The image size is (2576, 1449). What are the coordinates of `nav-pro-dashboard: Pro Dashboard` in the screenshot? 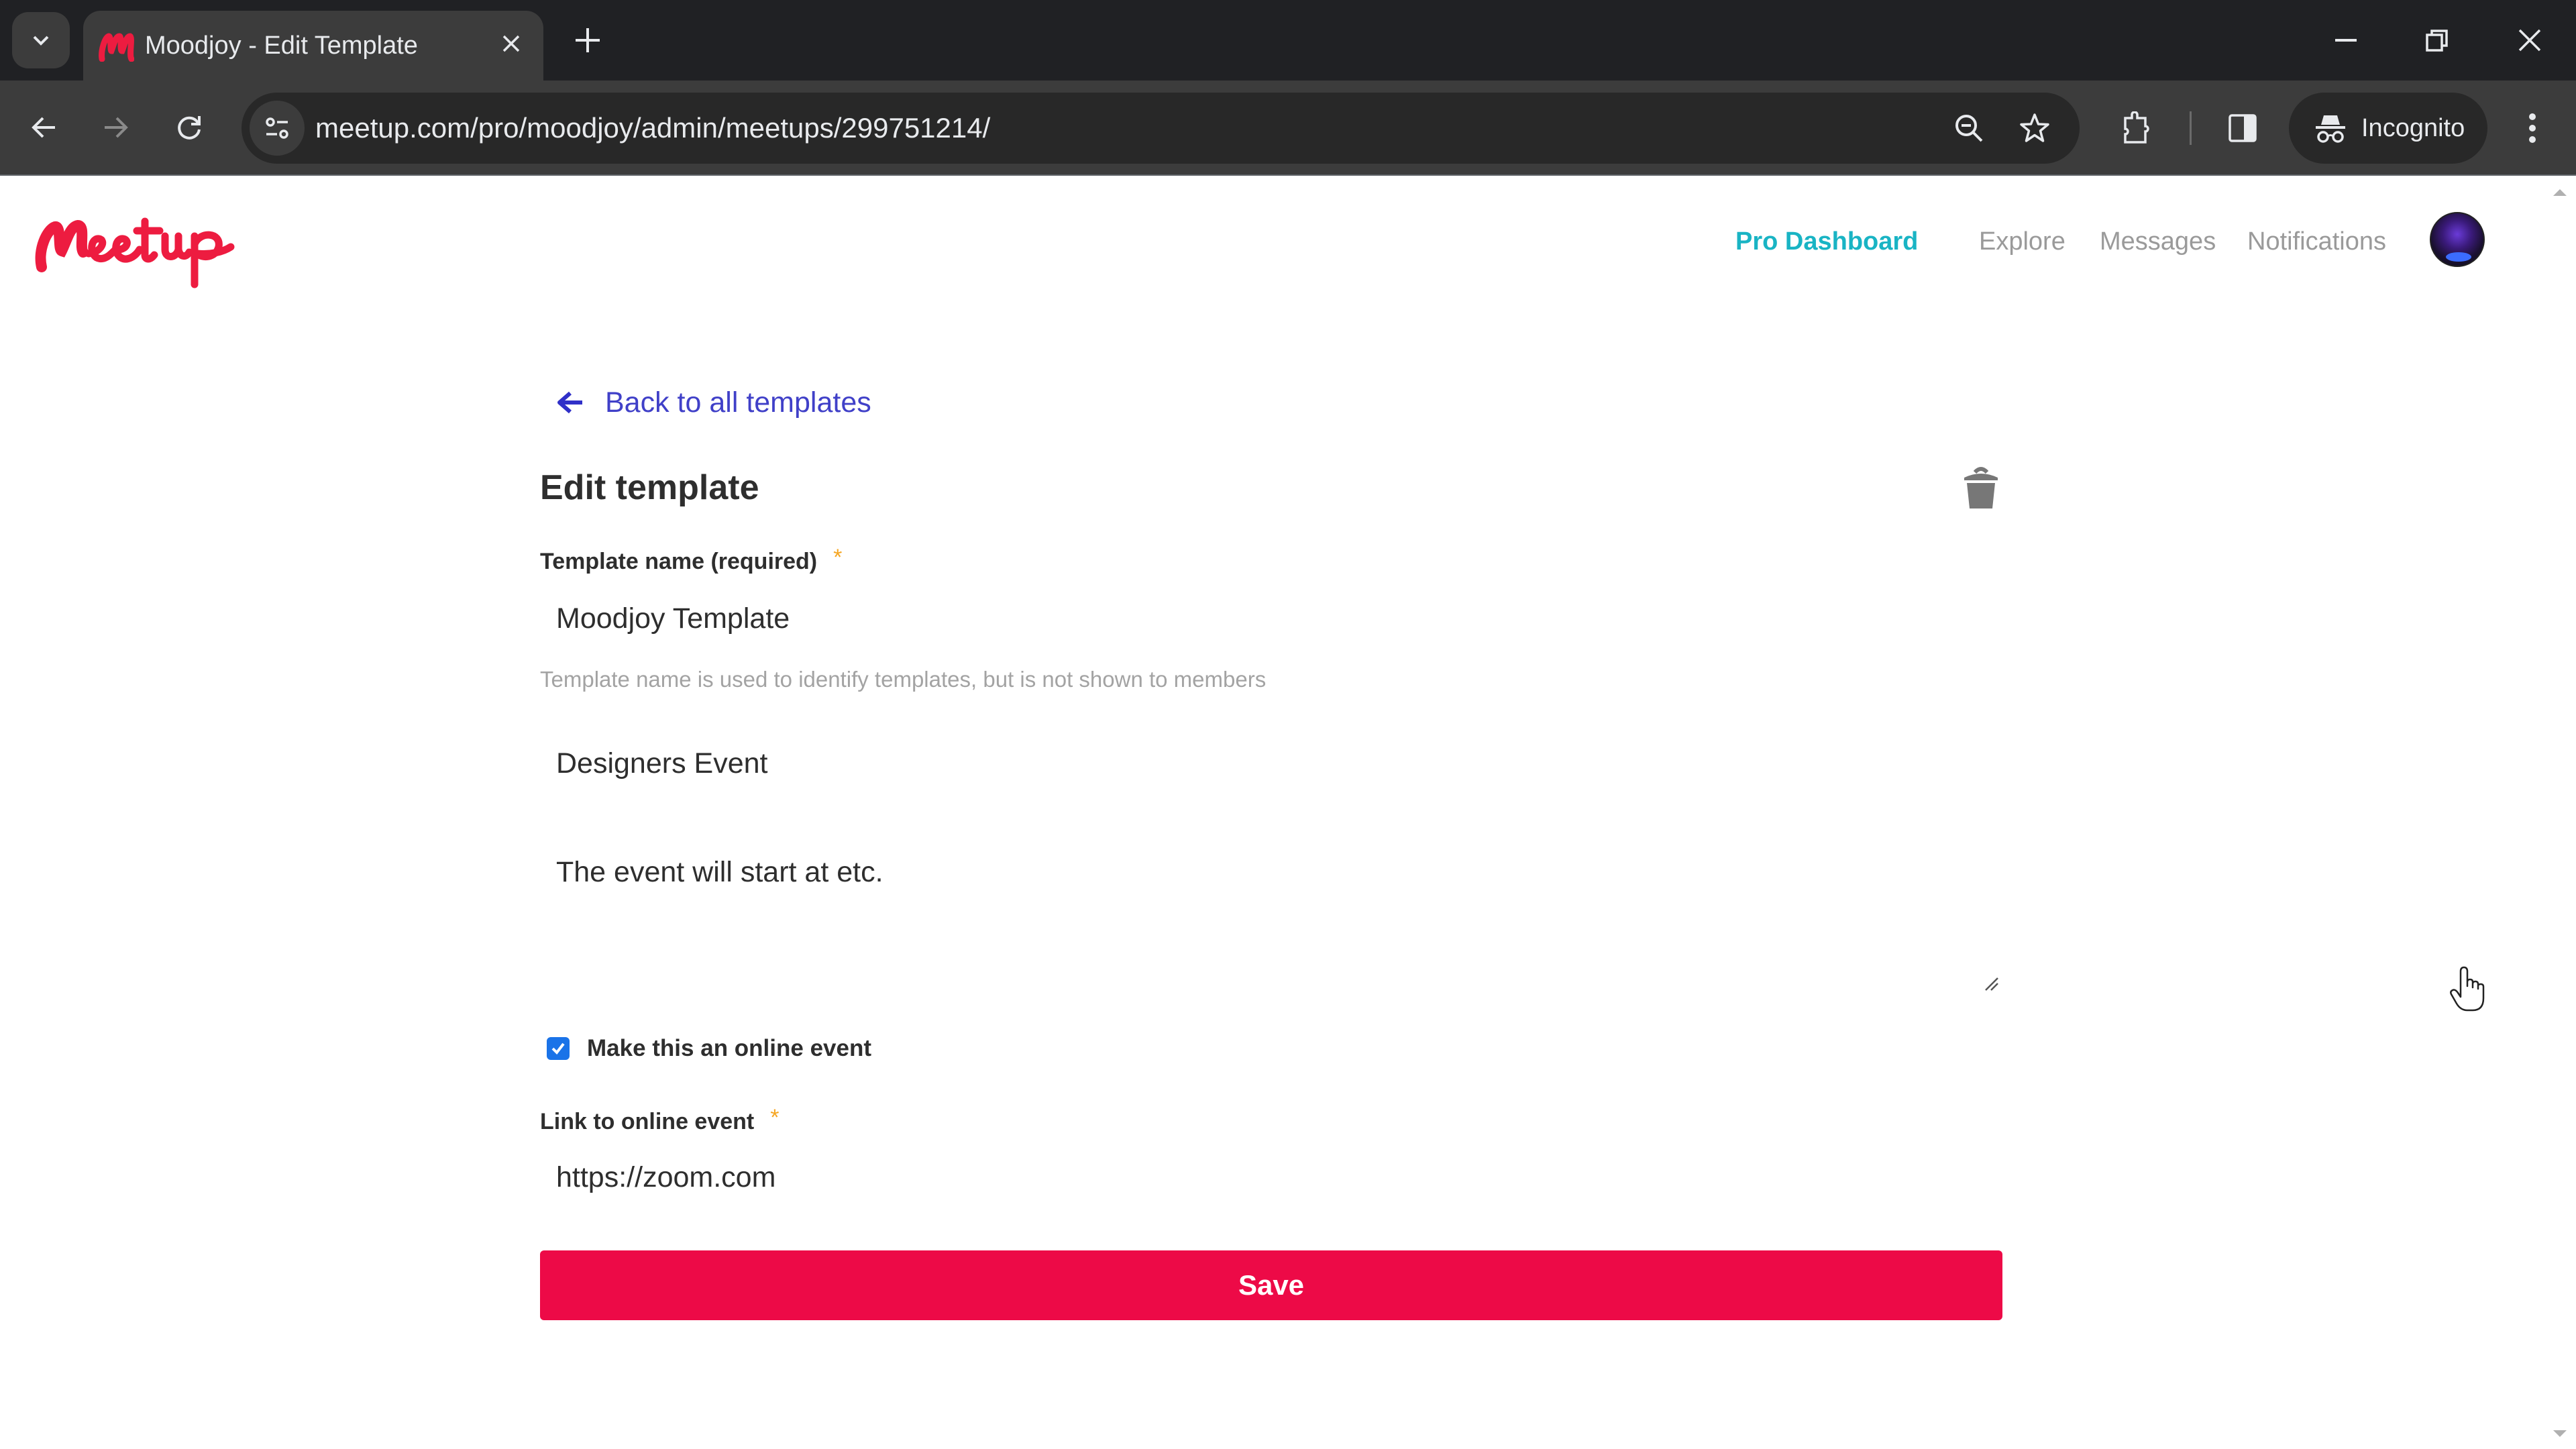 It's located at (1826, 241).